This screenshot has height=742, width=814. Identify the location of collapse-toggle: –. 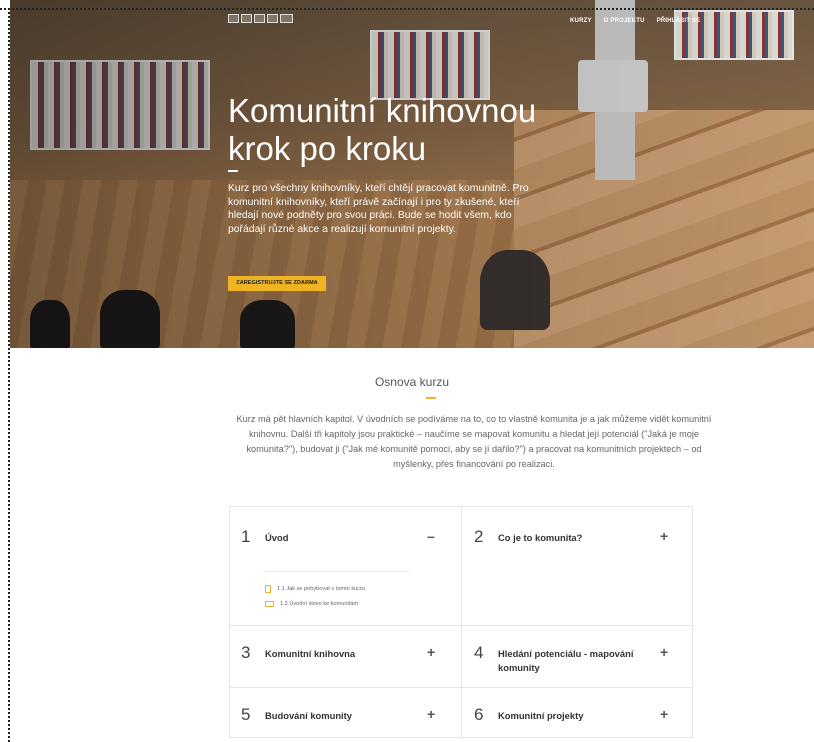
(431, 536).